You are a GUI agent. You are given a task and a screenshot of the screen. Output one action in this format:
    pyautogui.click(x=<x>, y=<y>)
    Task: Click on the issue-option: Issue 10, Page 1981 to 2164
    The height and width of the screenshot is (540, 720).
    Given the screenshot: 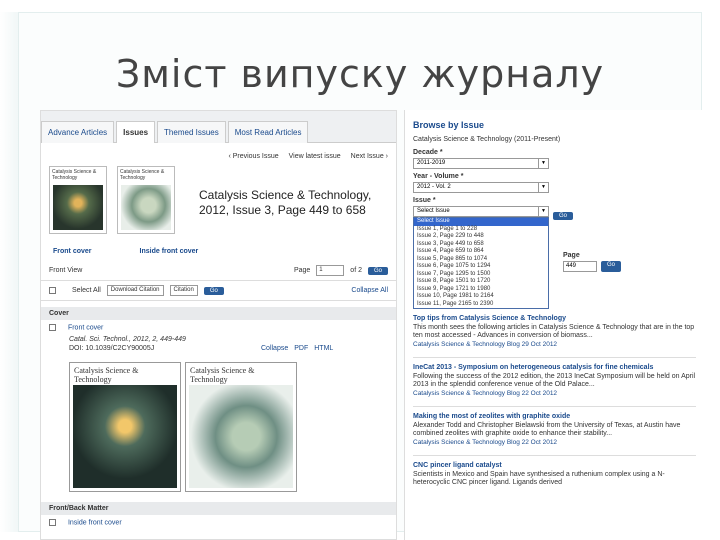 What is the action you would take?
    pyautogui.click(x=481, y=297)
    